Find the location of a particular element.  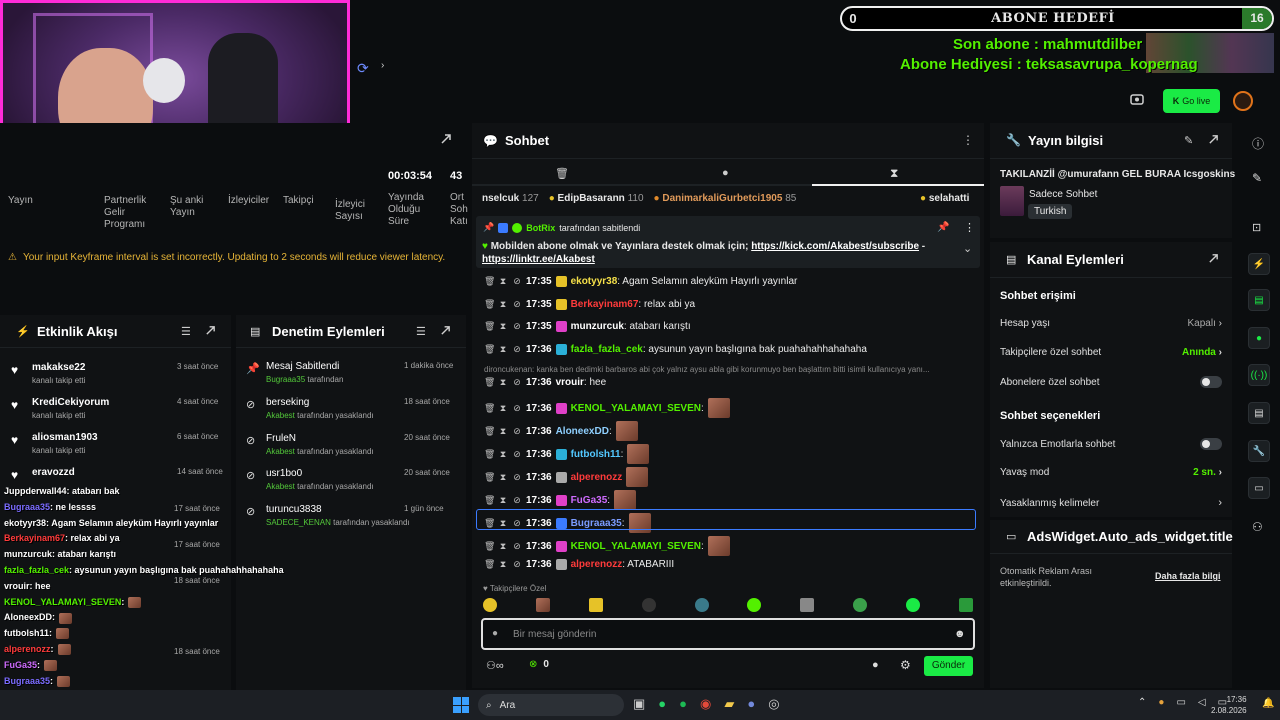

message-username: ekotyyr38 is located at coordinates (594, 281).